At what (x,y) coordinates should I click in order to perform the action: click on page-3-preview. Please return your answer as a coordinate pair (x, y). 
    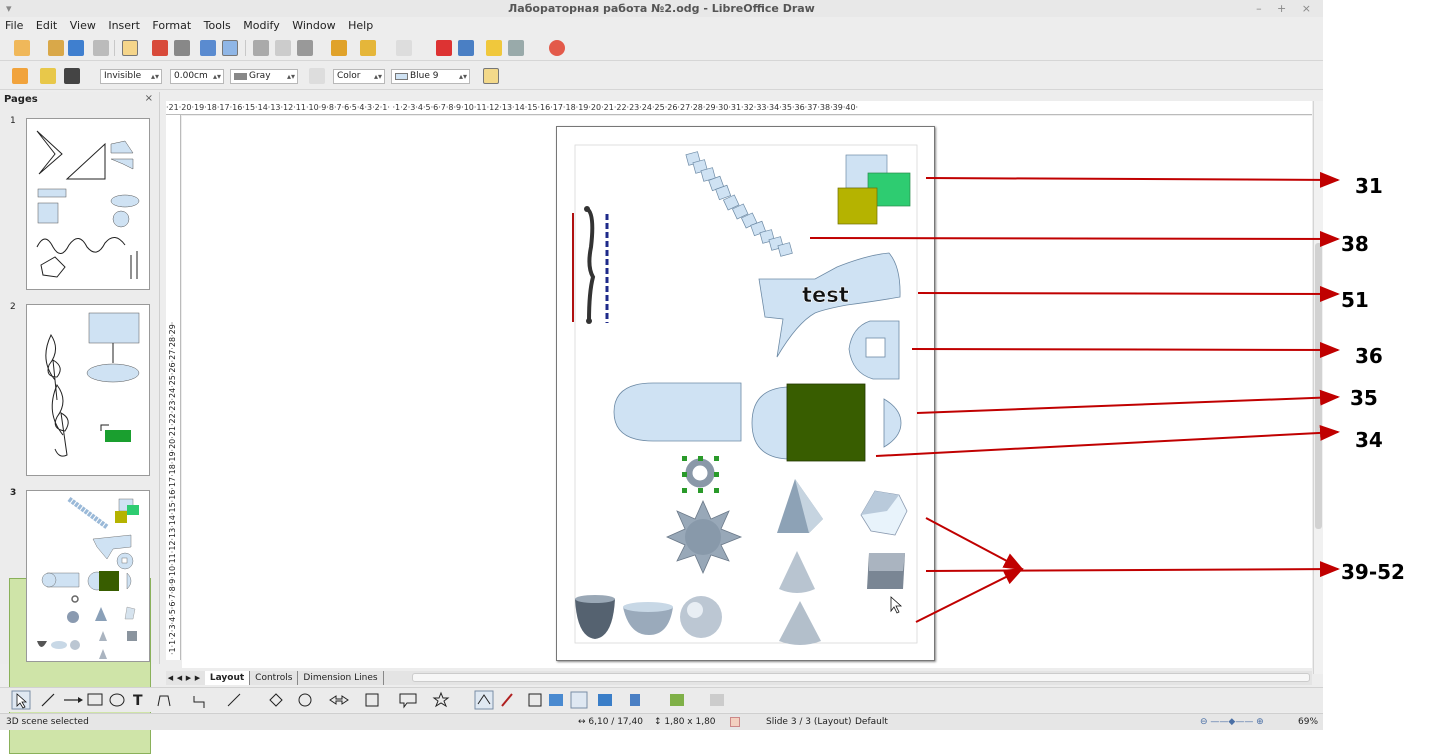
    Looking at the image, I should click on (88, 577).